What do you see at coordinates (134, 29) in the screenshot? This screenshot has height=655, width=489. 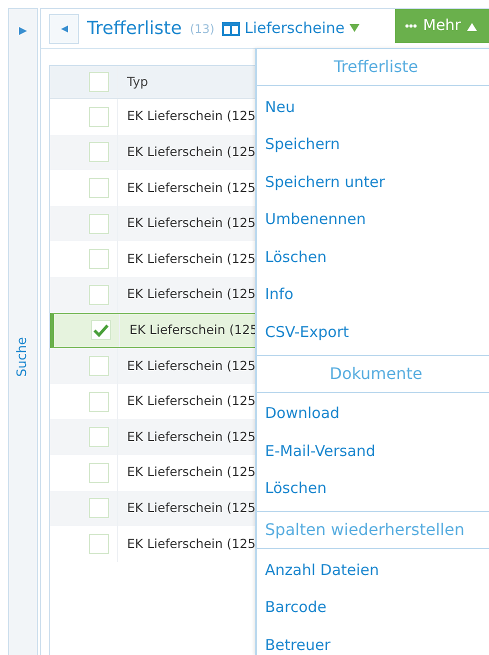 I see `list-title: Trefferliste` at bounding box center [134, 29].